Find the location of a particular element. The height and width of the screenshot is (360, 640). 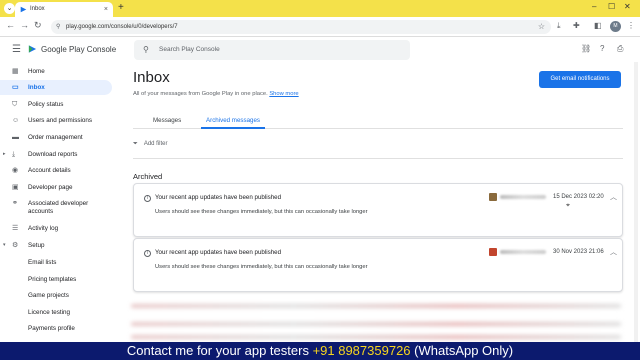

google-play-console-logo-icon is located at coordinates (32, 49).